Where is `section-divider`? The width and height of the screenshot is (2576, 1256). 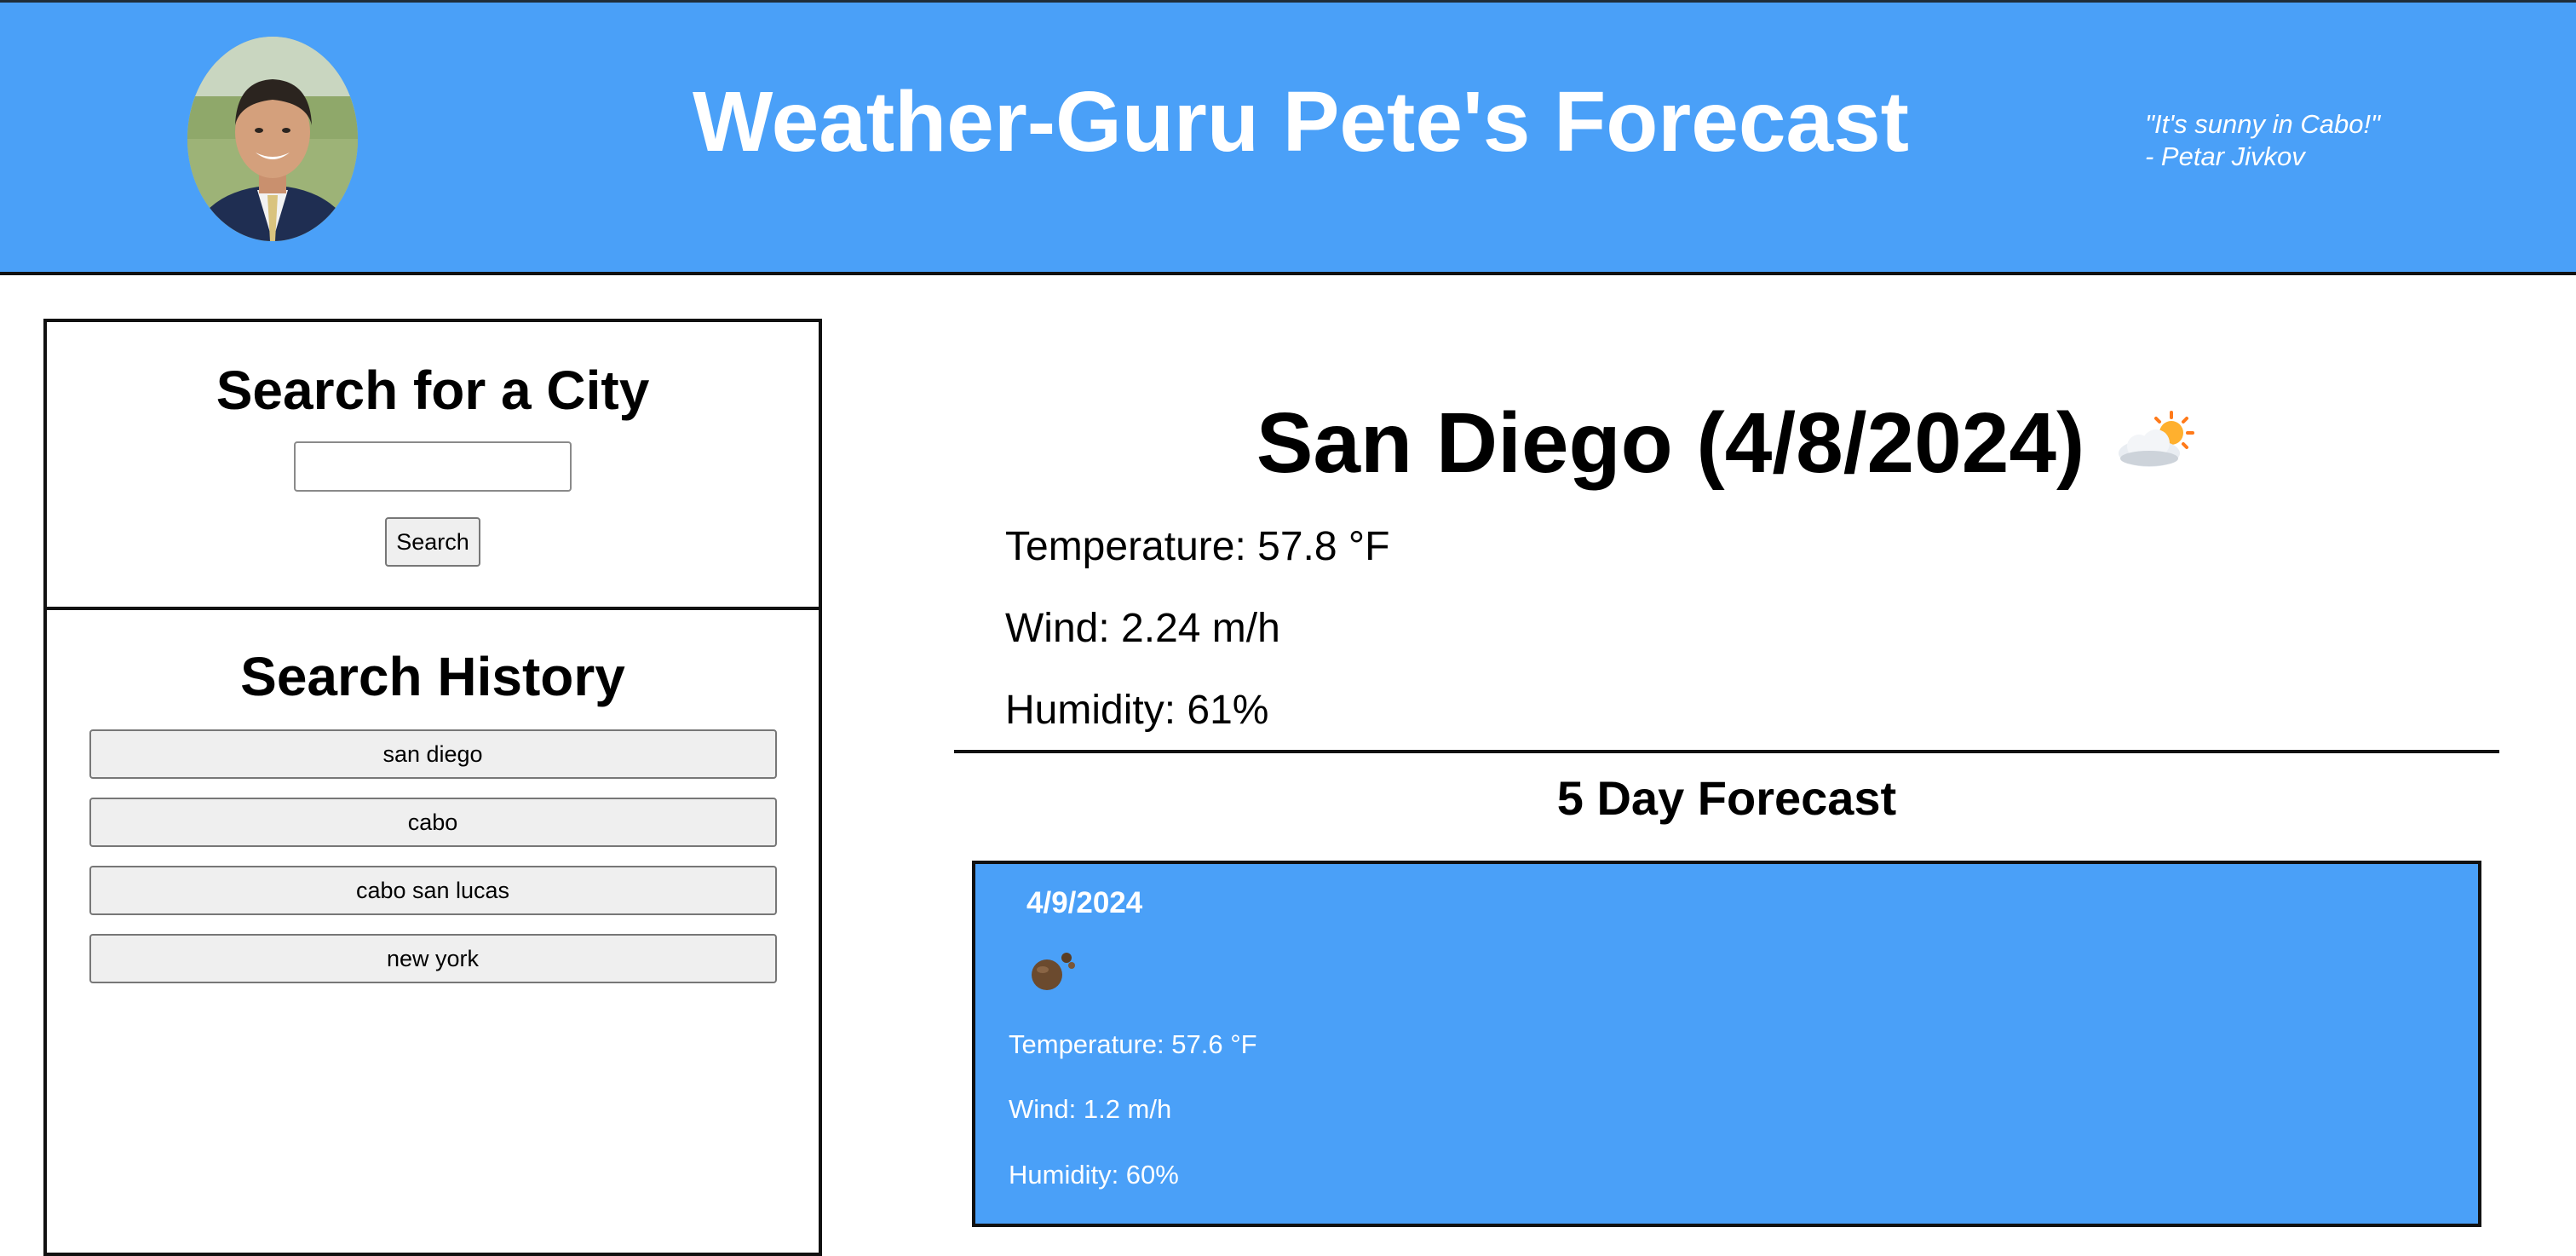 section-divider is located at coordinates (1726, 751).